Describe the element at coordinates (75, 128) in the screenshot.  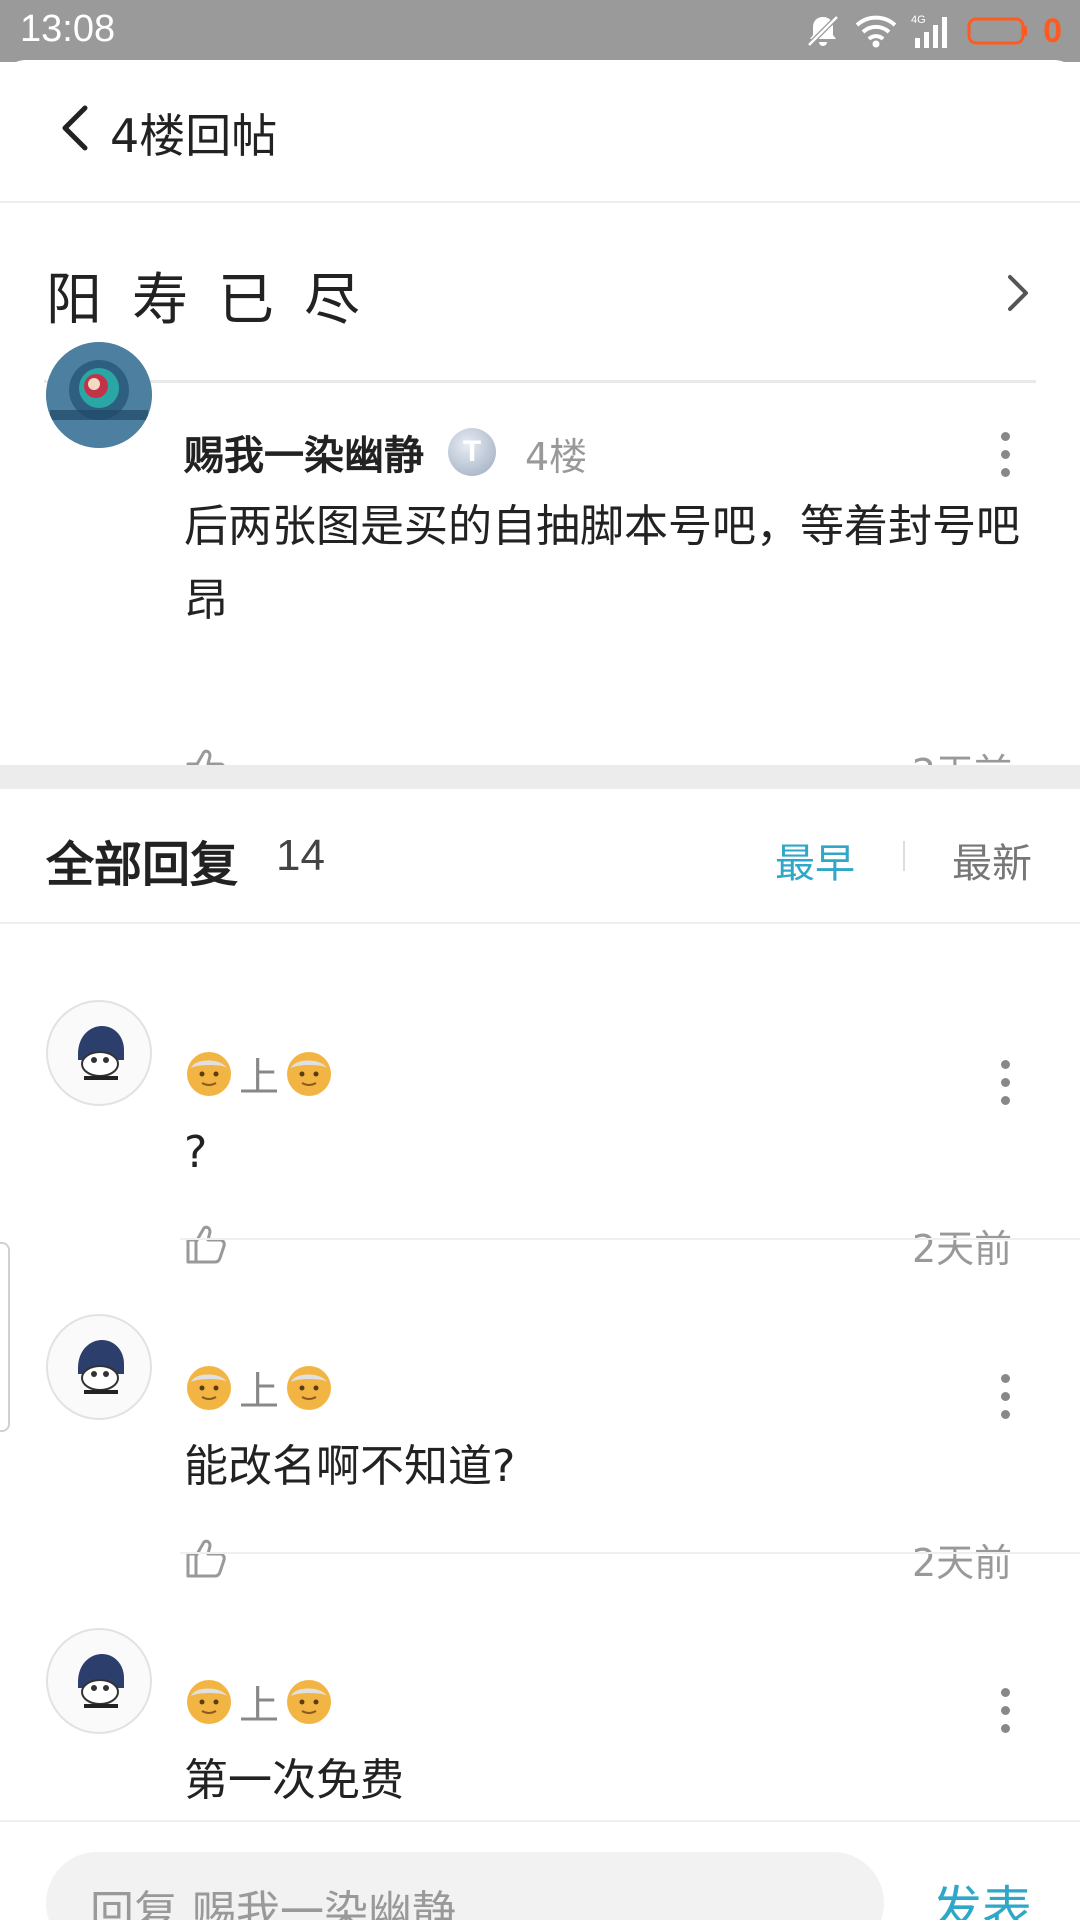
I see `back-icon` at that location.